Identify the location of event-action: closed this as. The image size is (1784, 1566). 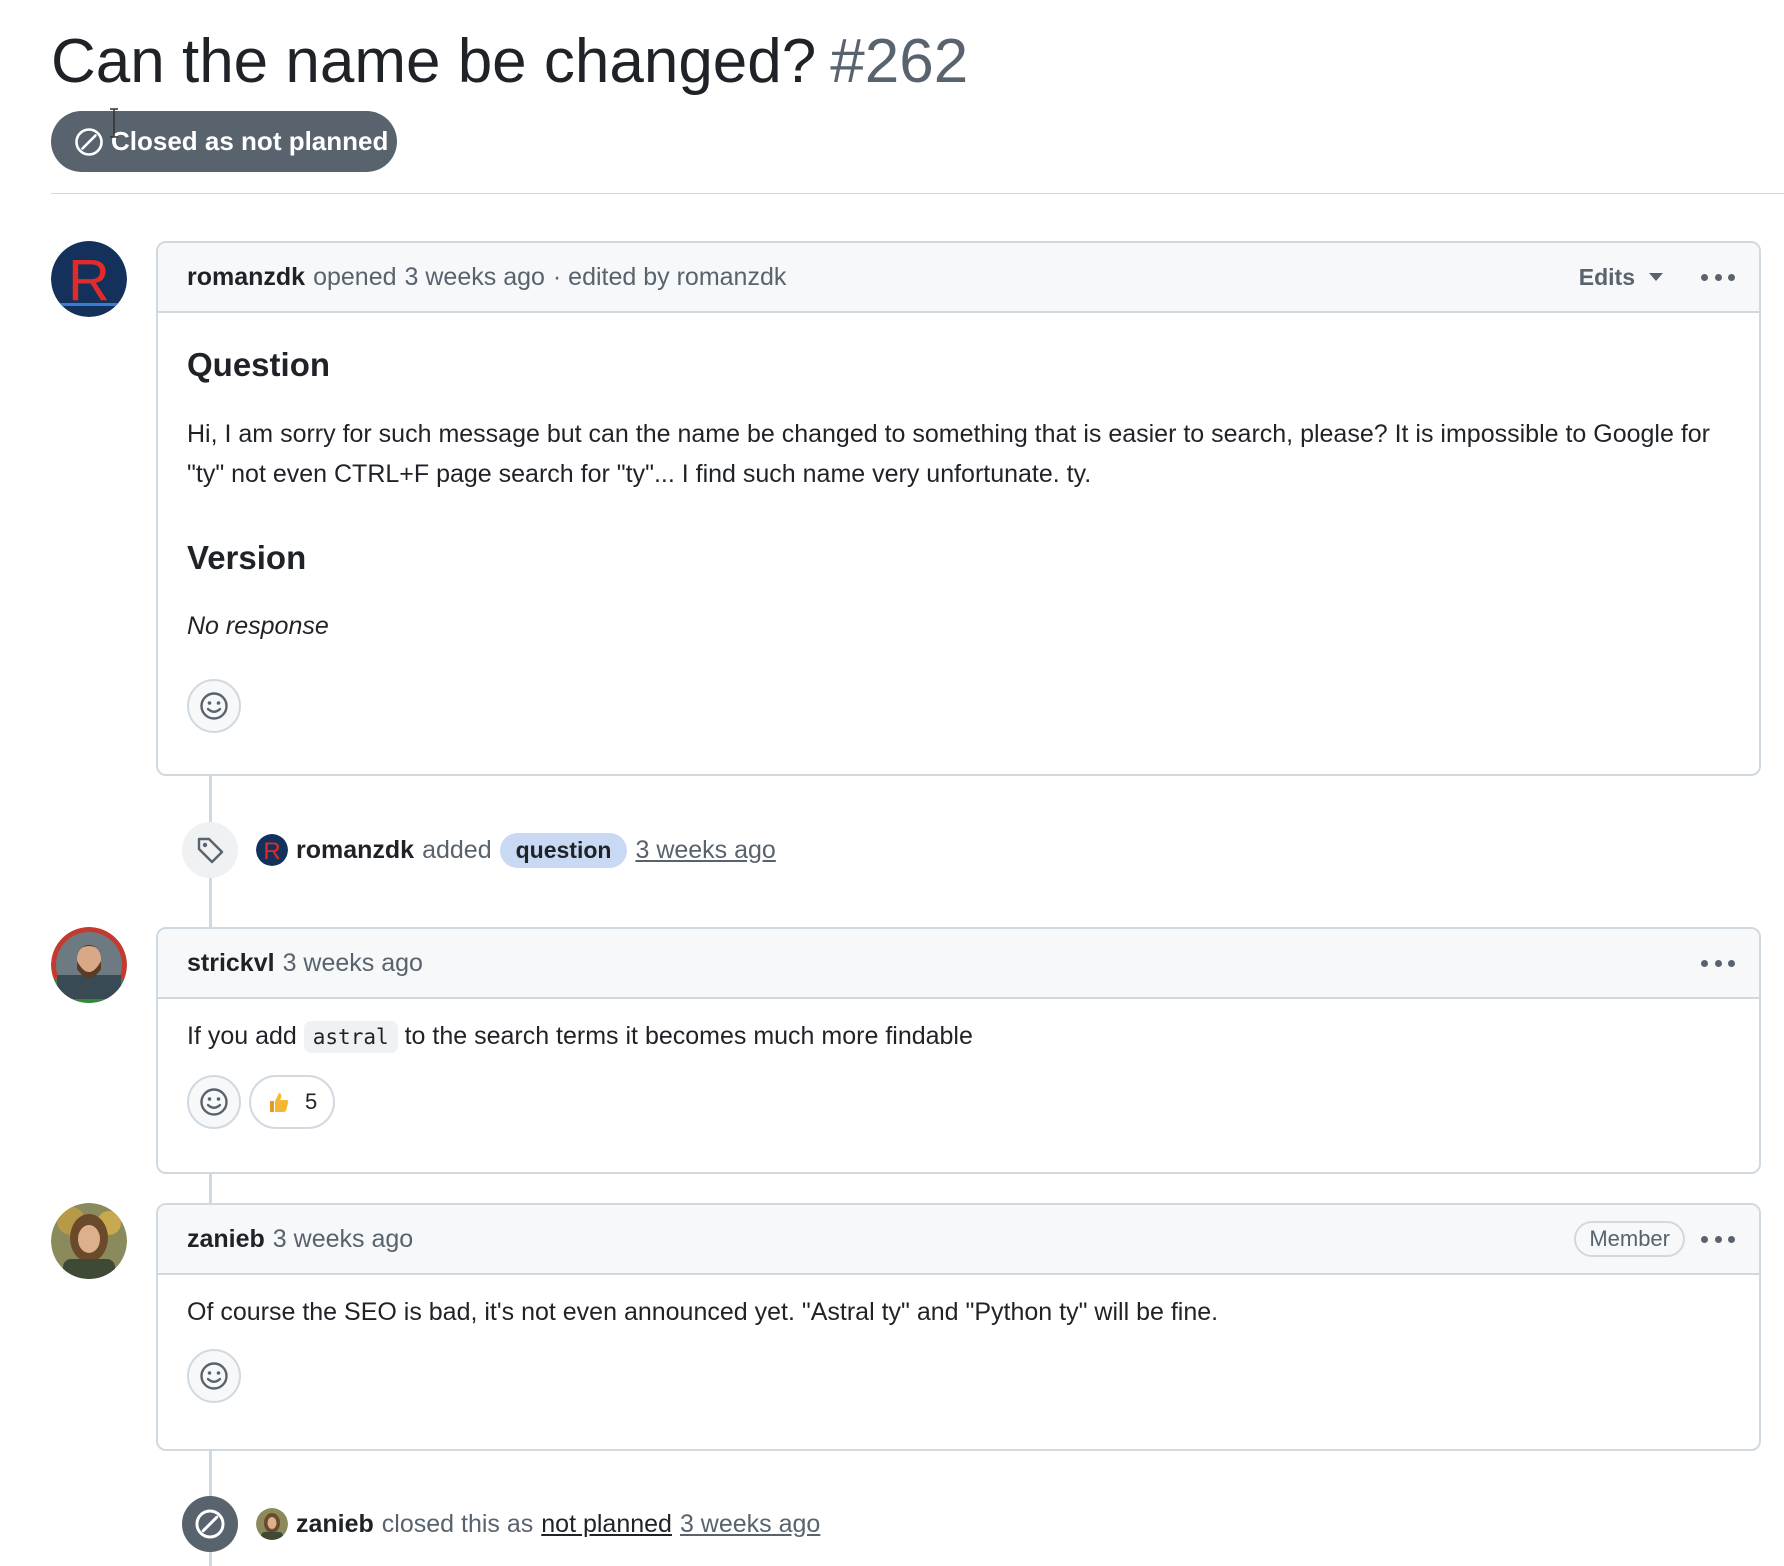
(457, 1523).